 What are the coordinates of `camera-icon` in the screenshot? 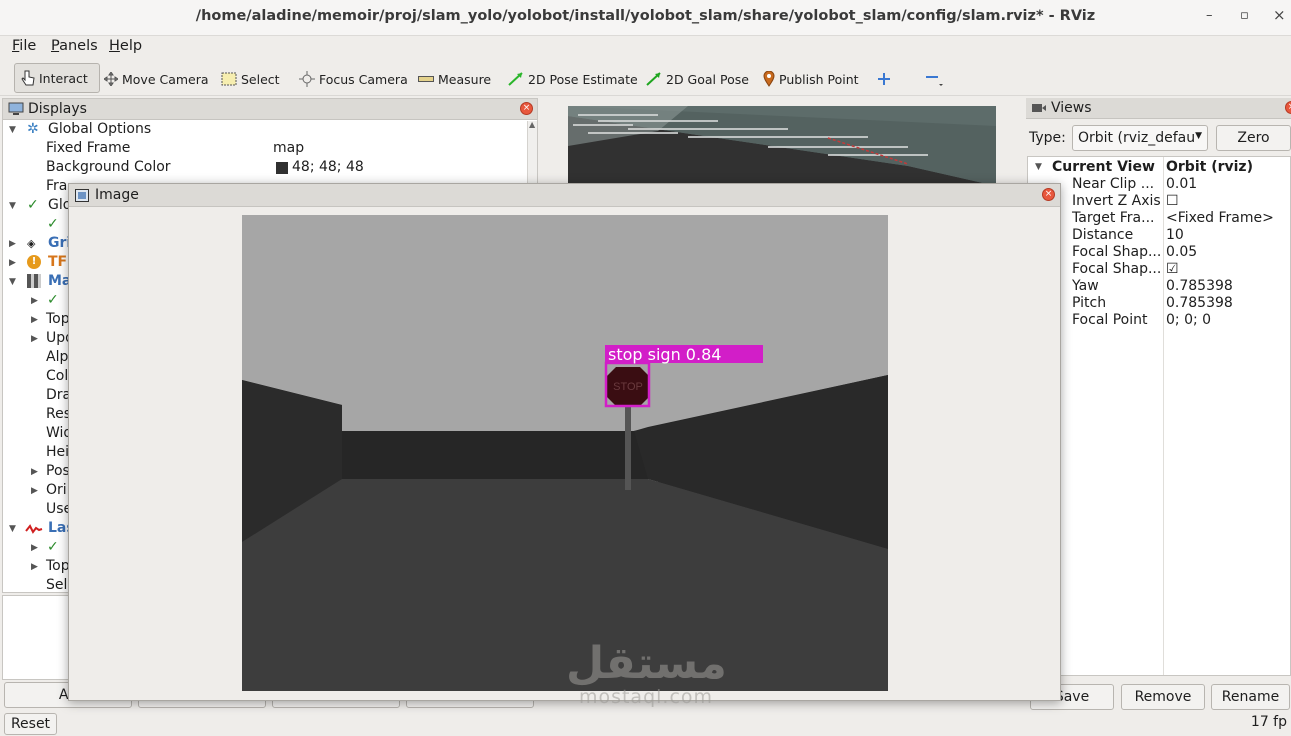 It's located at (1039, 108).